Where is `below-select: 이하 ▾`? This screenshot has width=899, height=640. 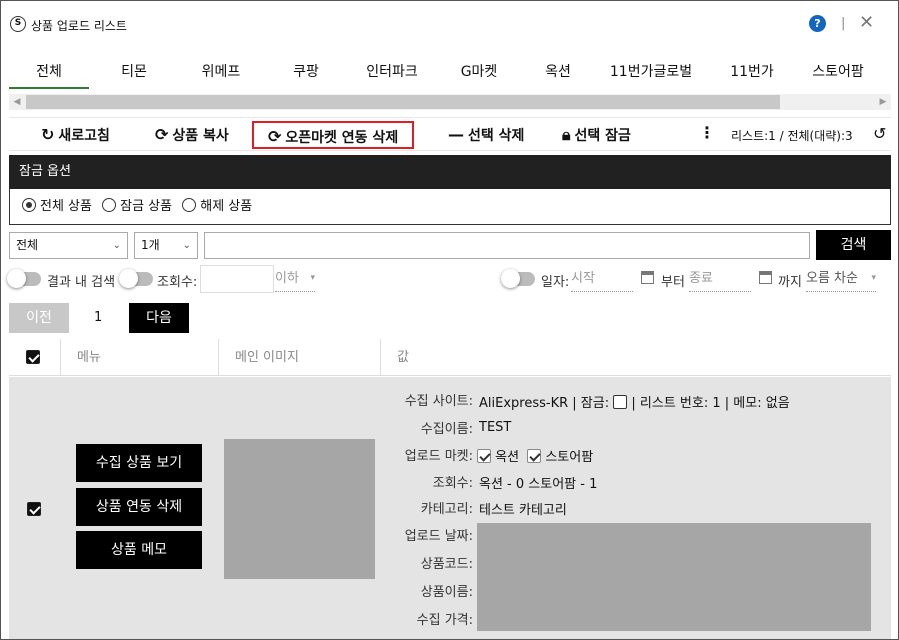
below-select: 이하 ▾ is located at coordinates (295, 281).